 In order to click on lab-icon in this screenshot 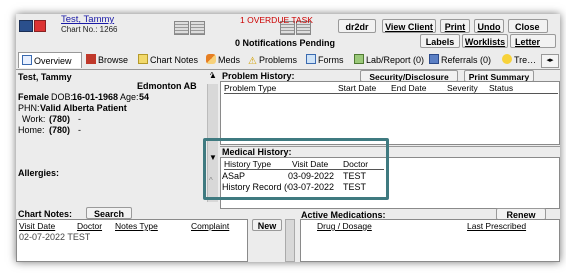, I will do `click(359, 59)`.